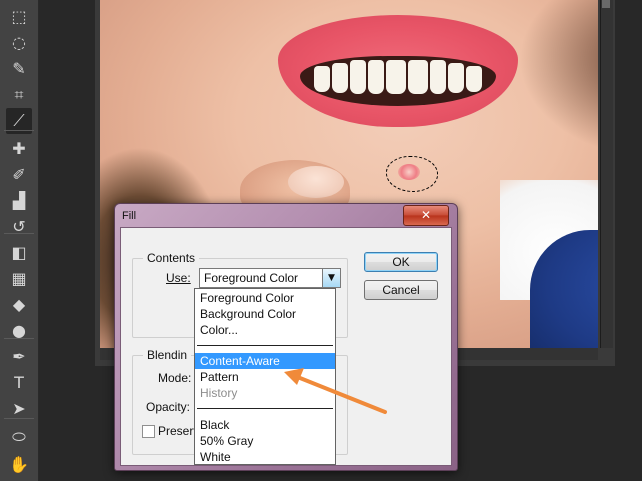 This screenshot has height=481, width=642. I want to click on scrollbar-thumb, so click(606, 4).